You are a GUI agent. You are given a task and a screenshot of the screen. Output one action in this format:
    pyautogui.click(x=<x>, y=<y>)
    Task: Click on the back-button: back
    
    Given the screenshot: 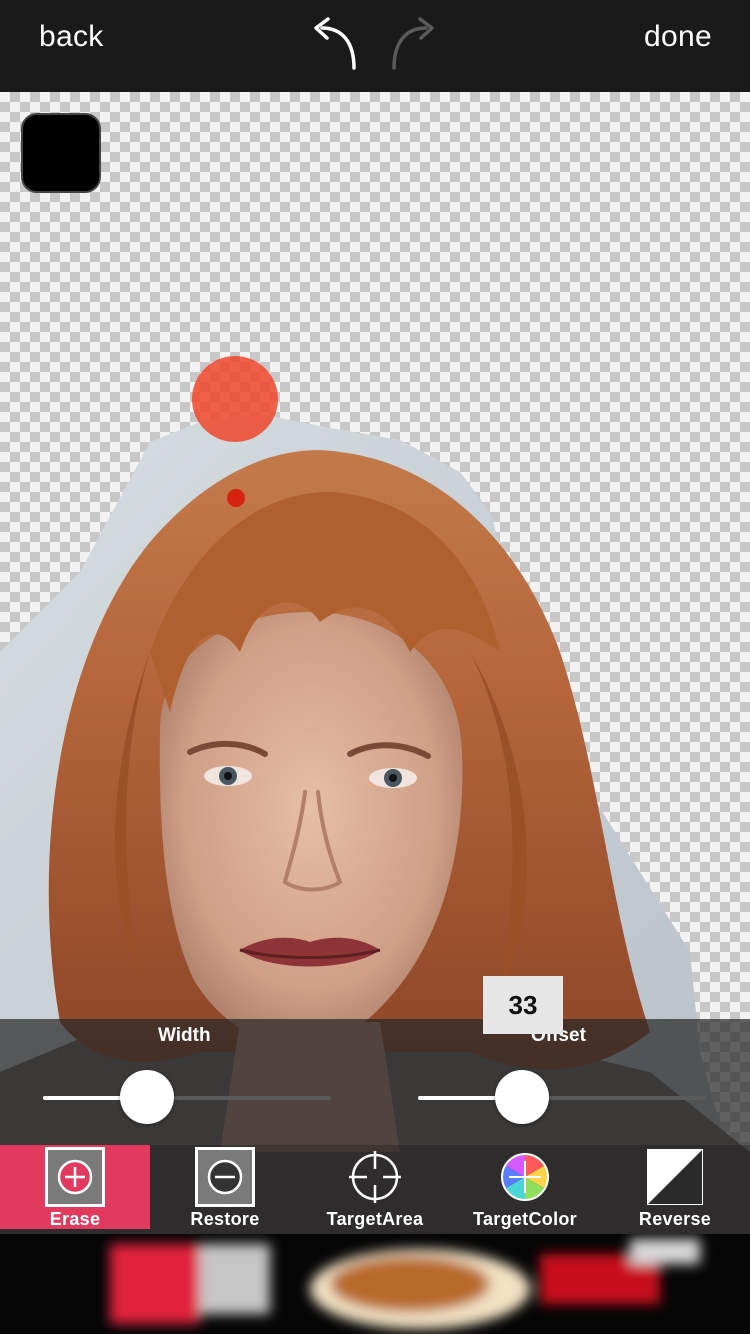 What is the action you would take?
    pyautogui.click(x=71, y=37)
    